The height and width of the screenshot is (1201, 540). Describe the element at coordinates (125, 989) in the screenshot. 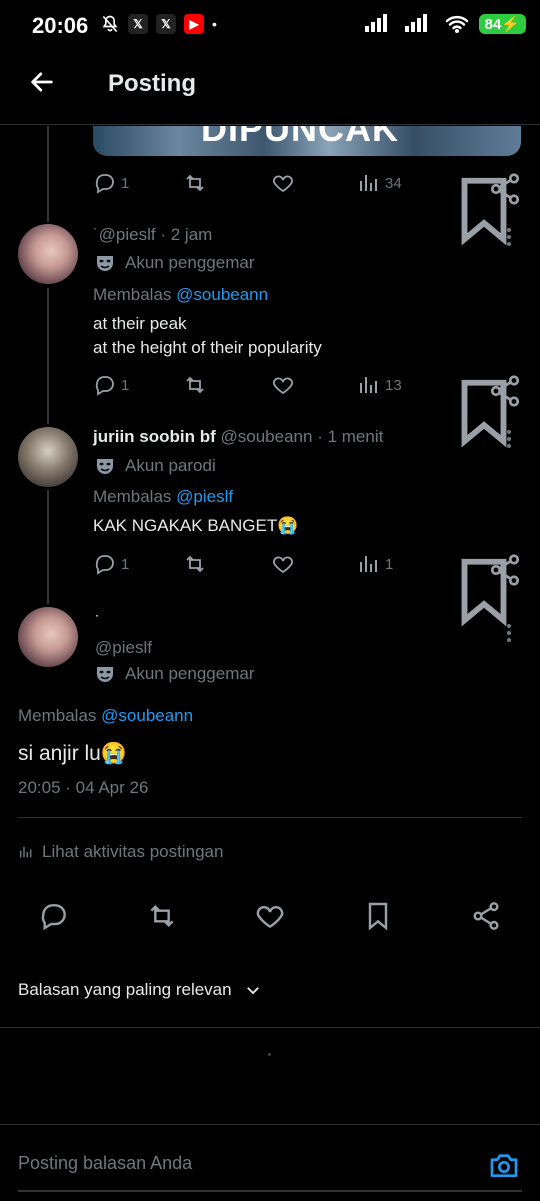

I see `sort-label: Balasan yang paling relevan` at that location.